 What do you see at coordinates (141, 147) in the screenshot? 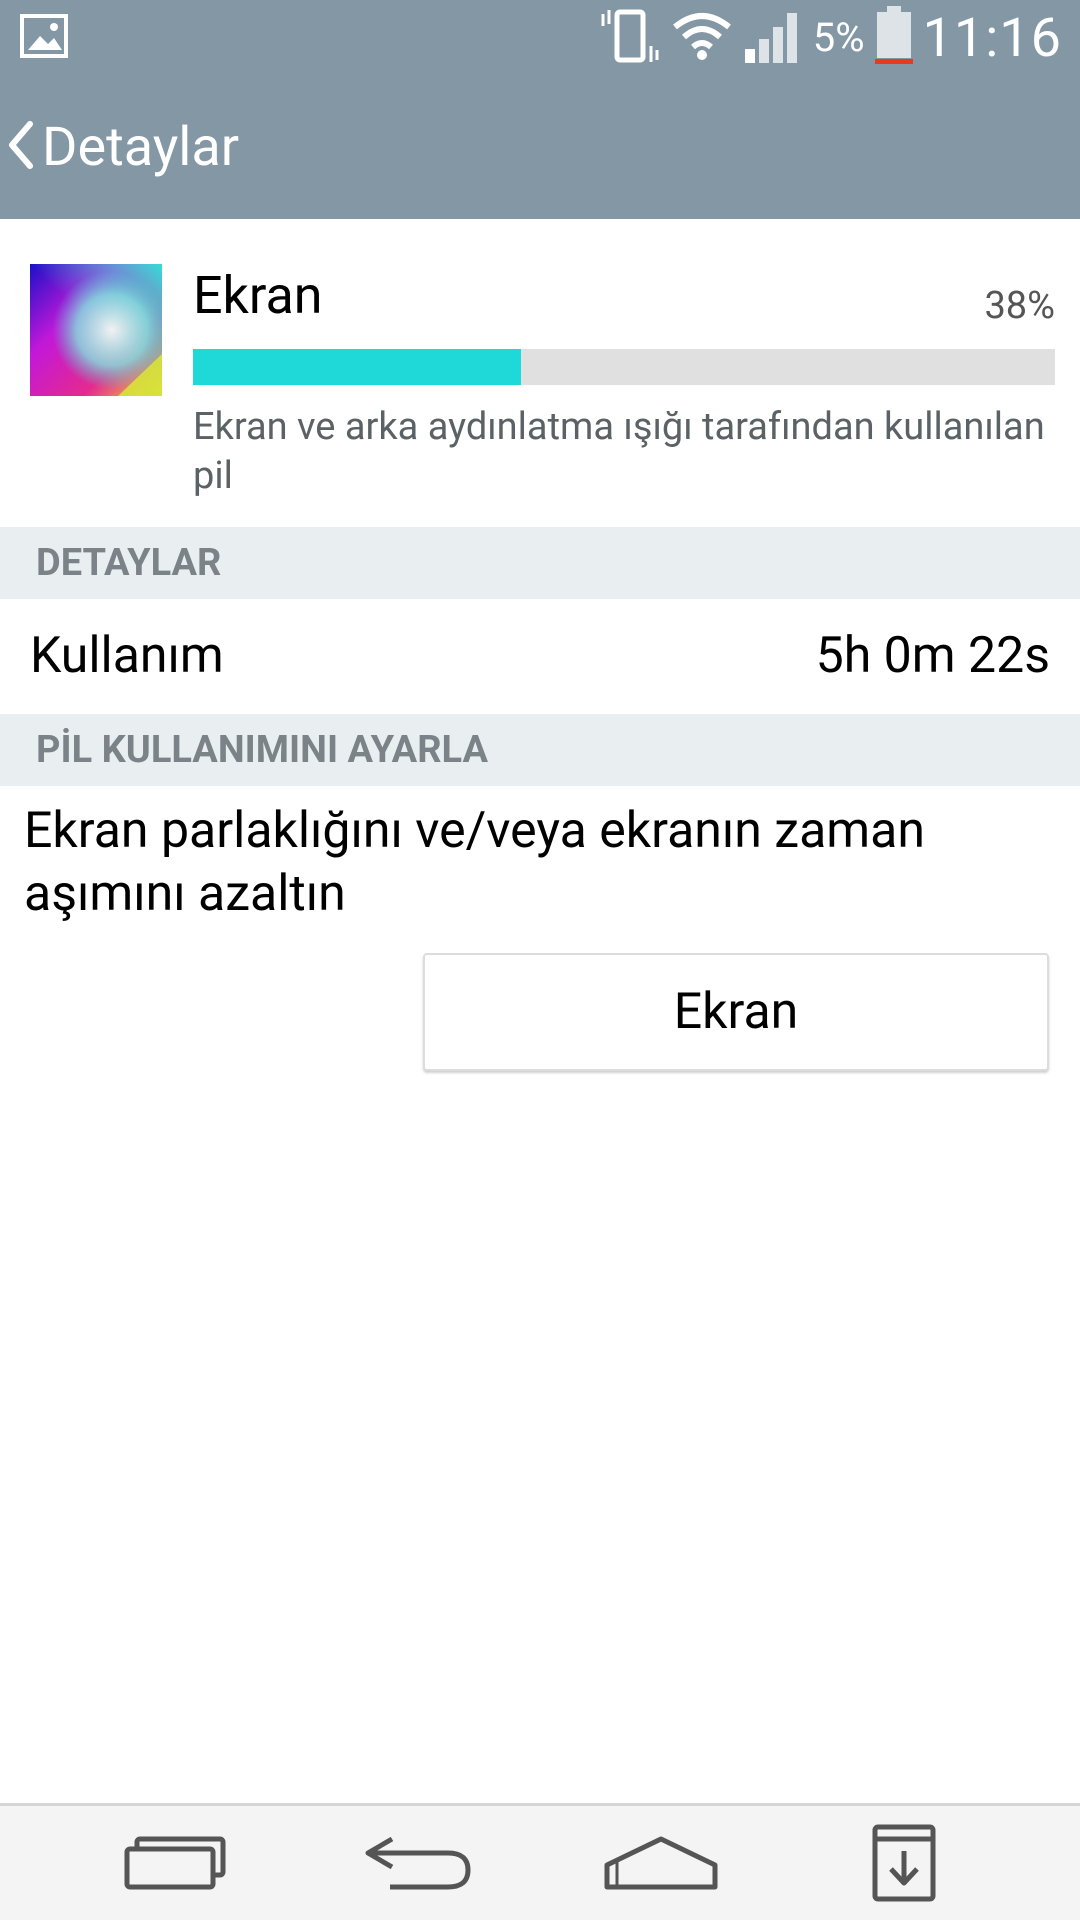
I see `page-title: Detaylar` at bounding box center [141, 147].